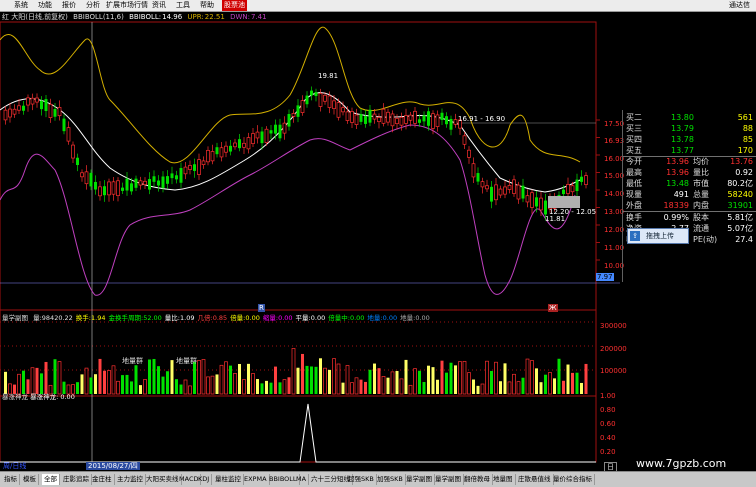 The image size is (756, 487). I want to click on tab-5: 主力监控, so click(130, 479).